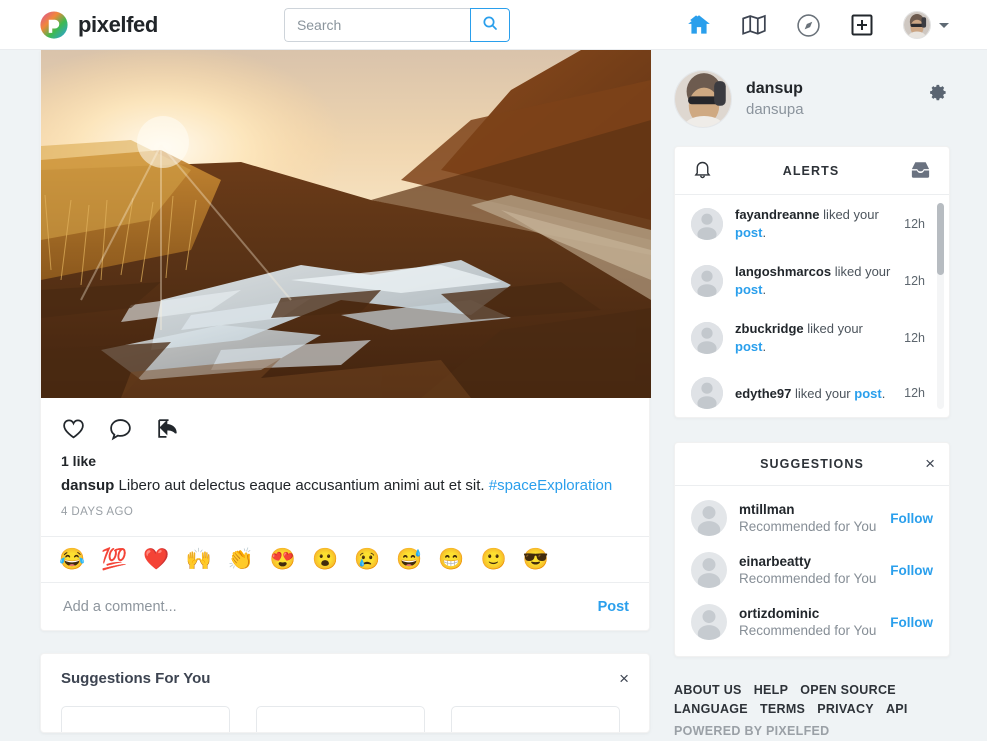 This screenshot has width=987, height=741. I want to click on reaction-emoji: 😮, so click(325, 559).